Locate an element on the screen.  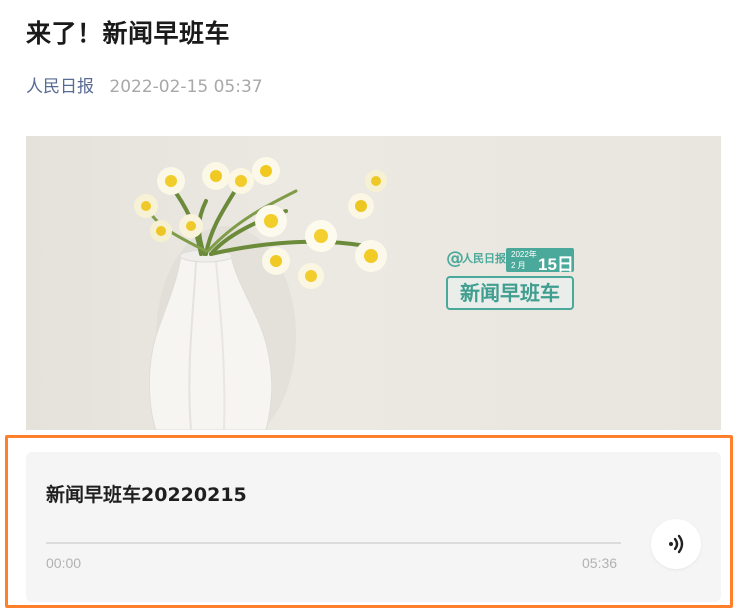
duration: 05:36 is located at coordinates (600, 563).